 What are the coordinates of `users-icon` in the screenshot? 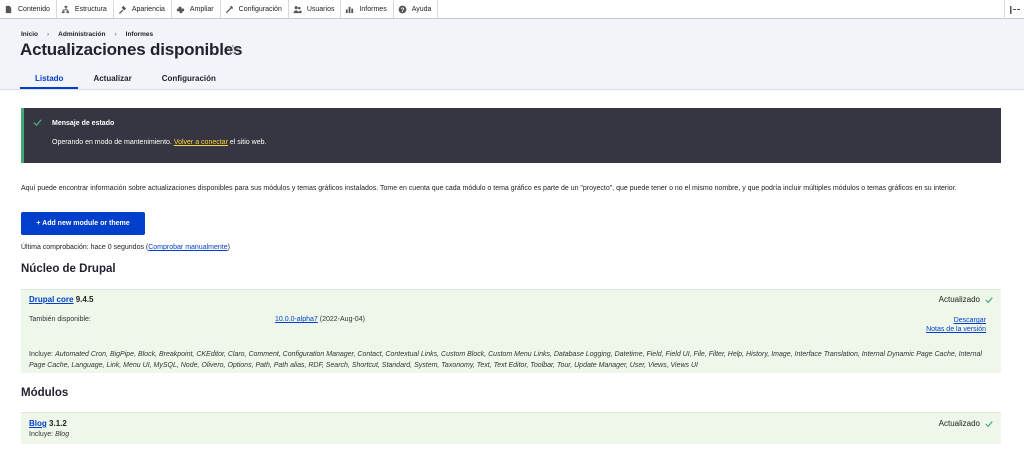 It's located at (297, 9).